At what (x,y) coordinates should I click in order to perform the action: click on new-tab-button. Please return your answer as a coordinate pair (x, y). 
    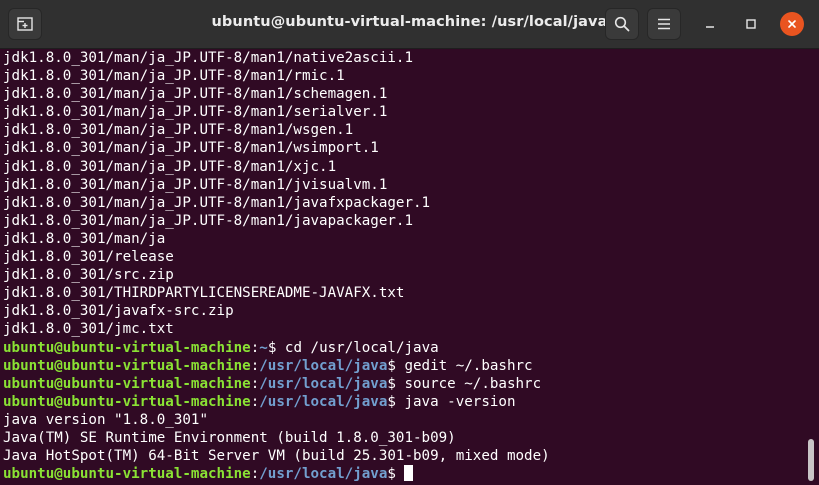
    Looking at the image, I should click on (25, 24).